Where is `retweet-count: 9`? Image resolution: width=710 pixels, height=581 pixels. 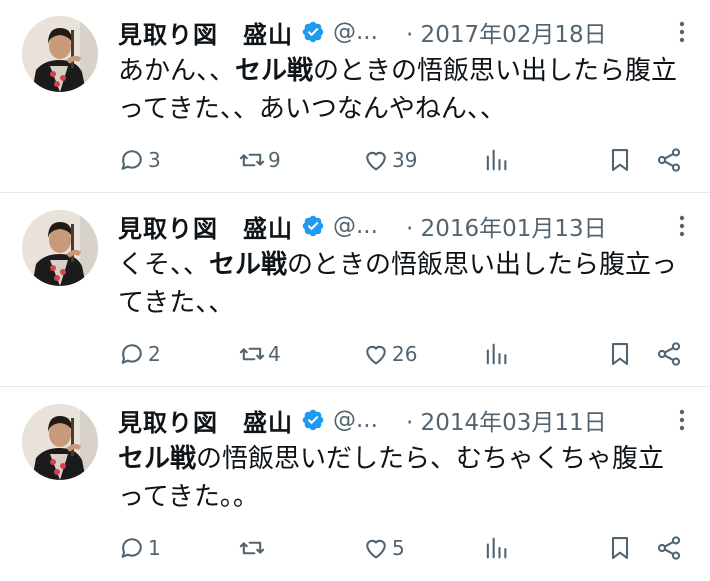
retweet-count: 9 is located at coordinates (274, 160).